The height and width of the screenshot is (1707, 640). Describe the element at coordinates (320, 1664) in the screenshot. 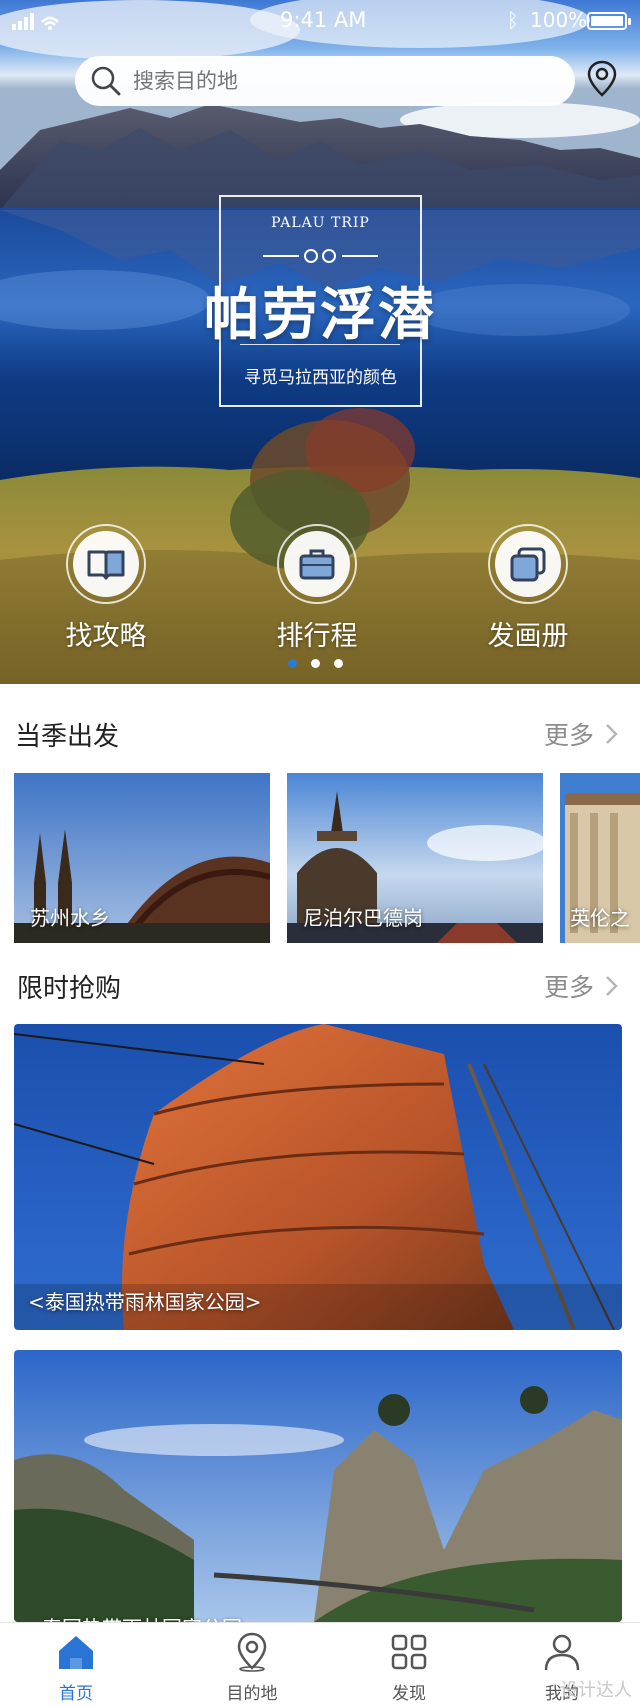

I see `bottom-tab-bar: 首页 目的地 发现 我的` at that location.